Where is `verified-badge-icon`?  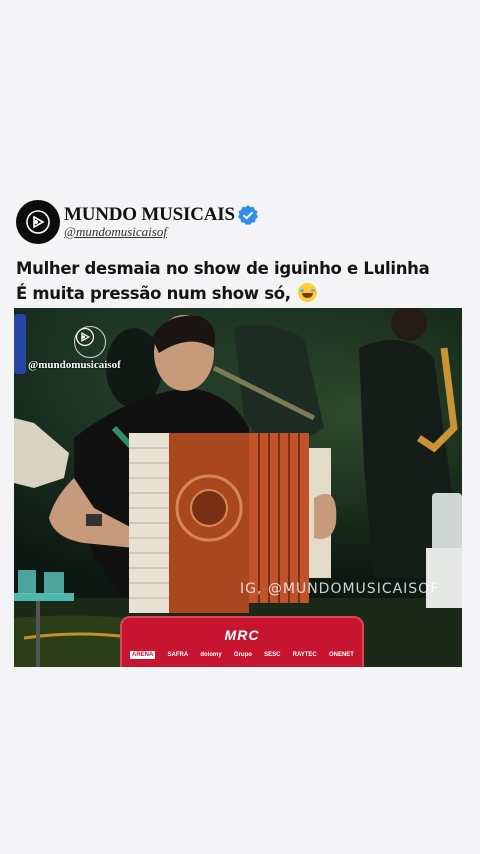 verified-badge-icon is located at coordinates (248, 215).